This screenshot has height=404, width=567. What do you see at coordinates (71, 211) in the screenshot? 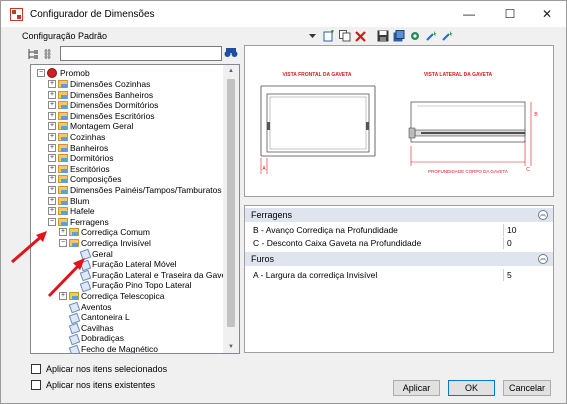
I see `tree-item: + Hafele` at bounding box center [71, 211].